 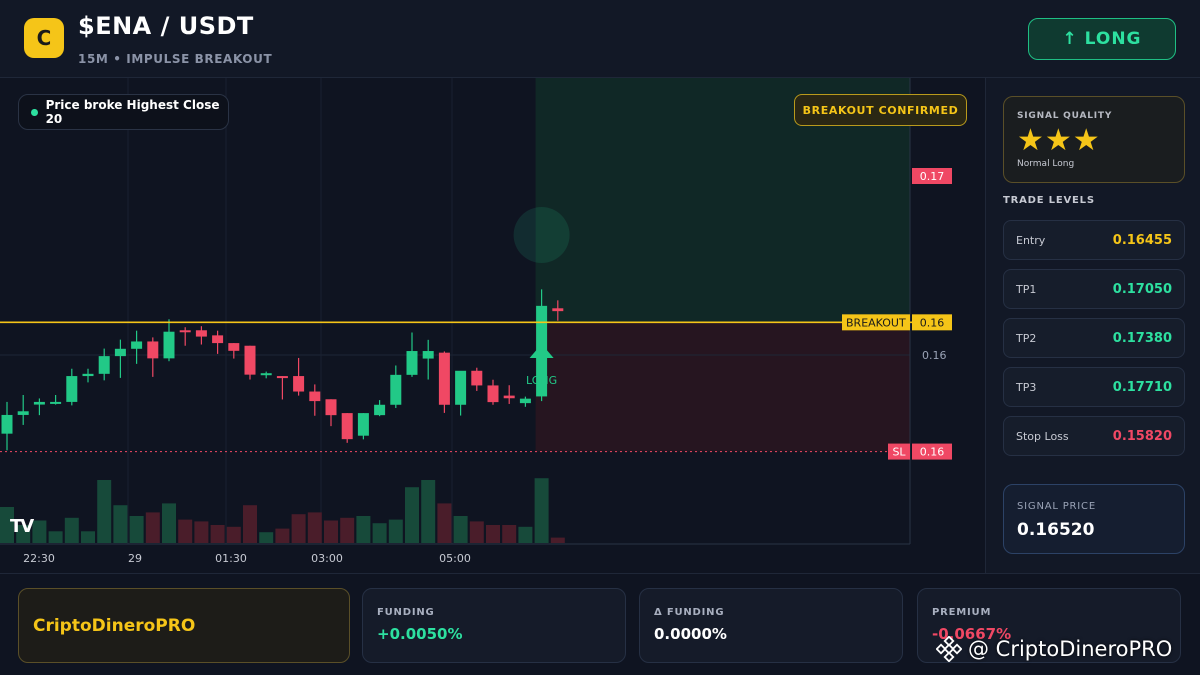 I want to click on signal-glow, so click(x=541, y=235).